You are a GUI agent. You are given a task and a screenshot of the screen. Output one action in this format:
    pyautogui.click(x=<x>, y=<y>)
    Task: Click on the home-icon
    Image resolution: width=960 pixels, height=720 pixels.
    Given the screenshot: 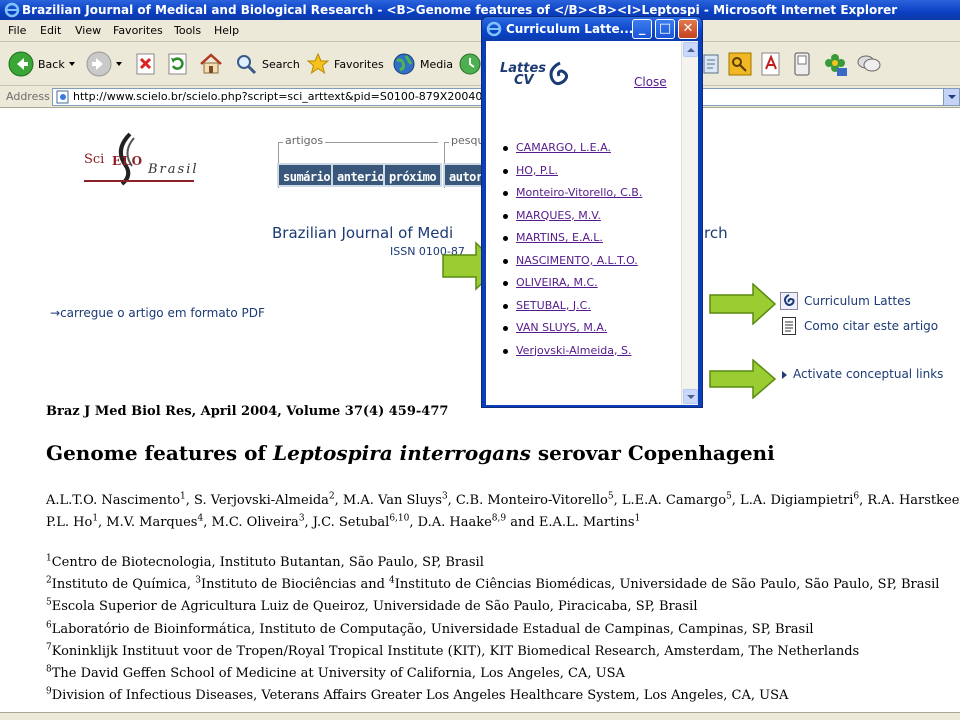 What is the action you would take?
    pyautogui.click(x=211, y=63)
    